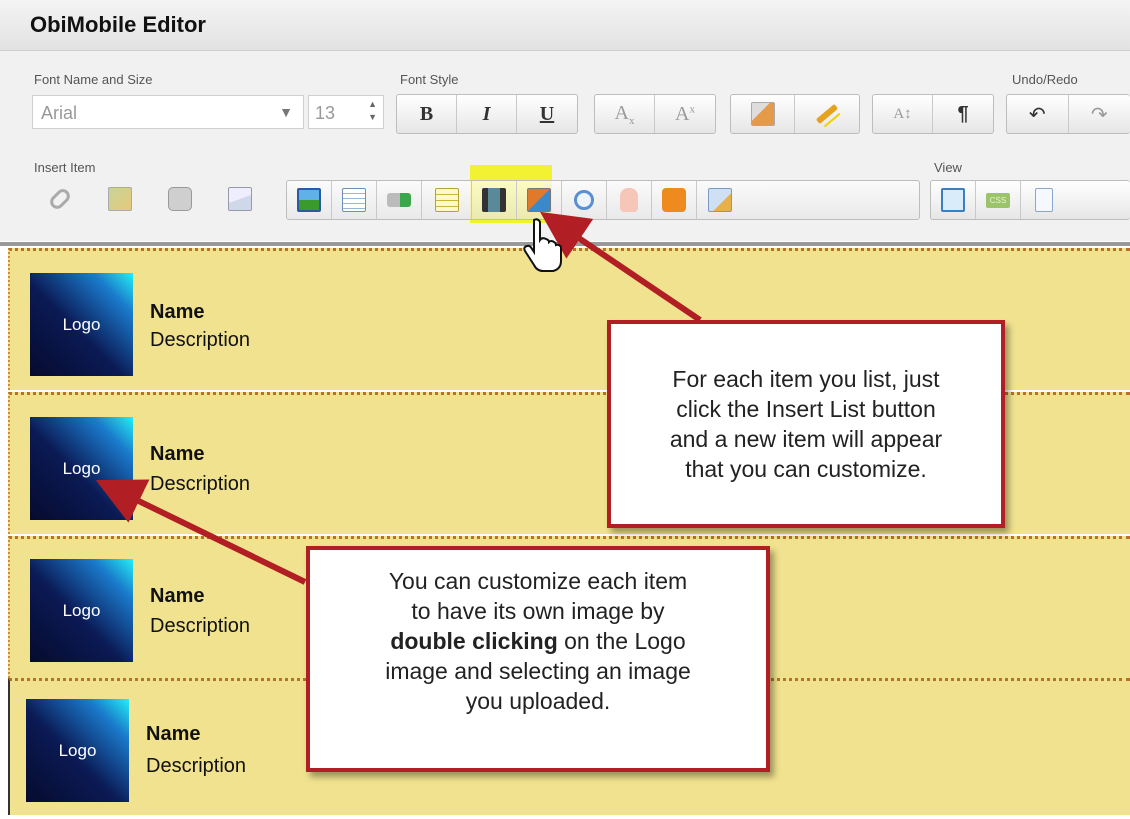 The image size is (1130, 819). I want to click on insert-gallery-button, so click(539, 200).